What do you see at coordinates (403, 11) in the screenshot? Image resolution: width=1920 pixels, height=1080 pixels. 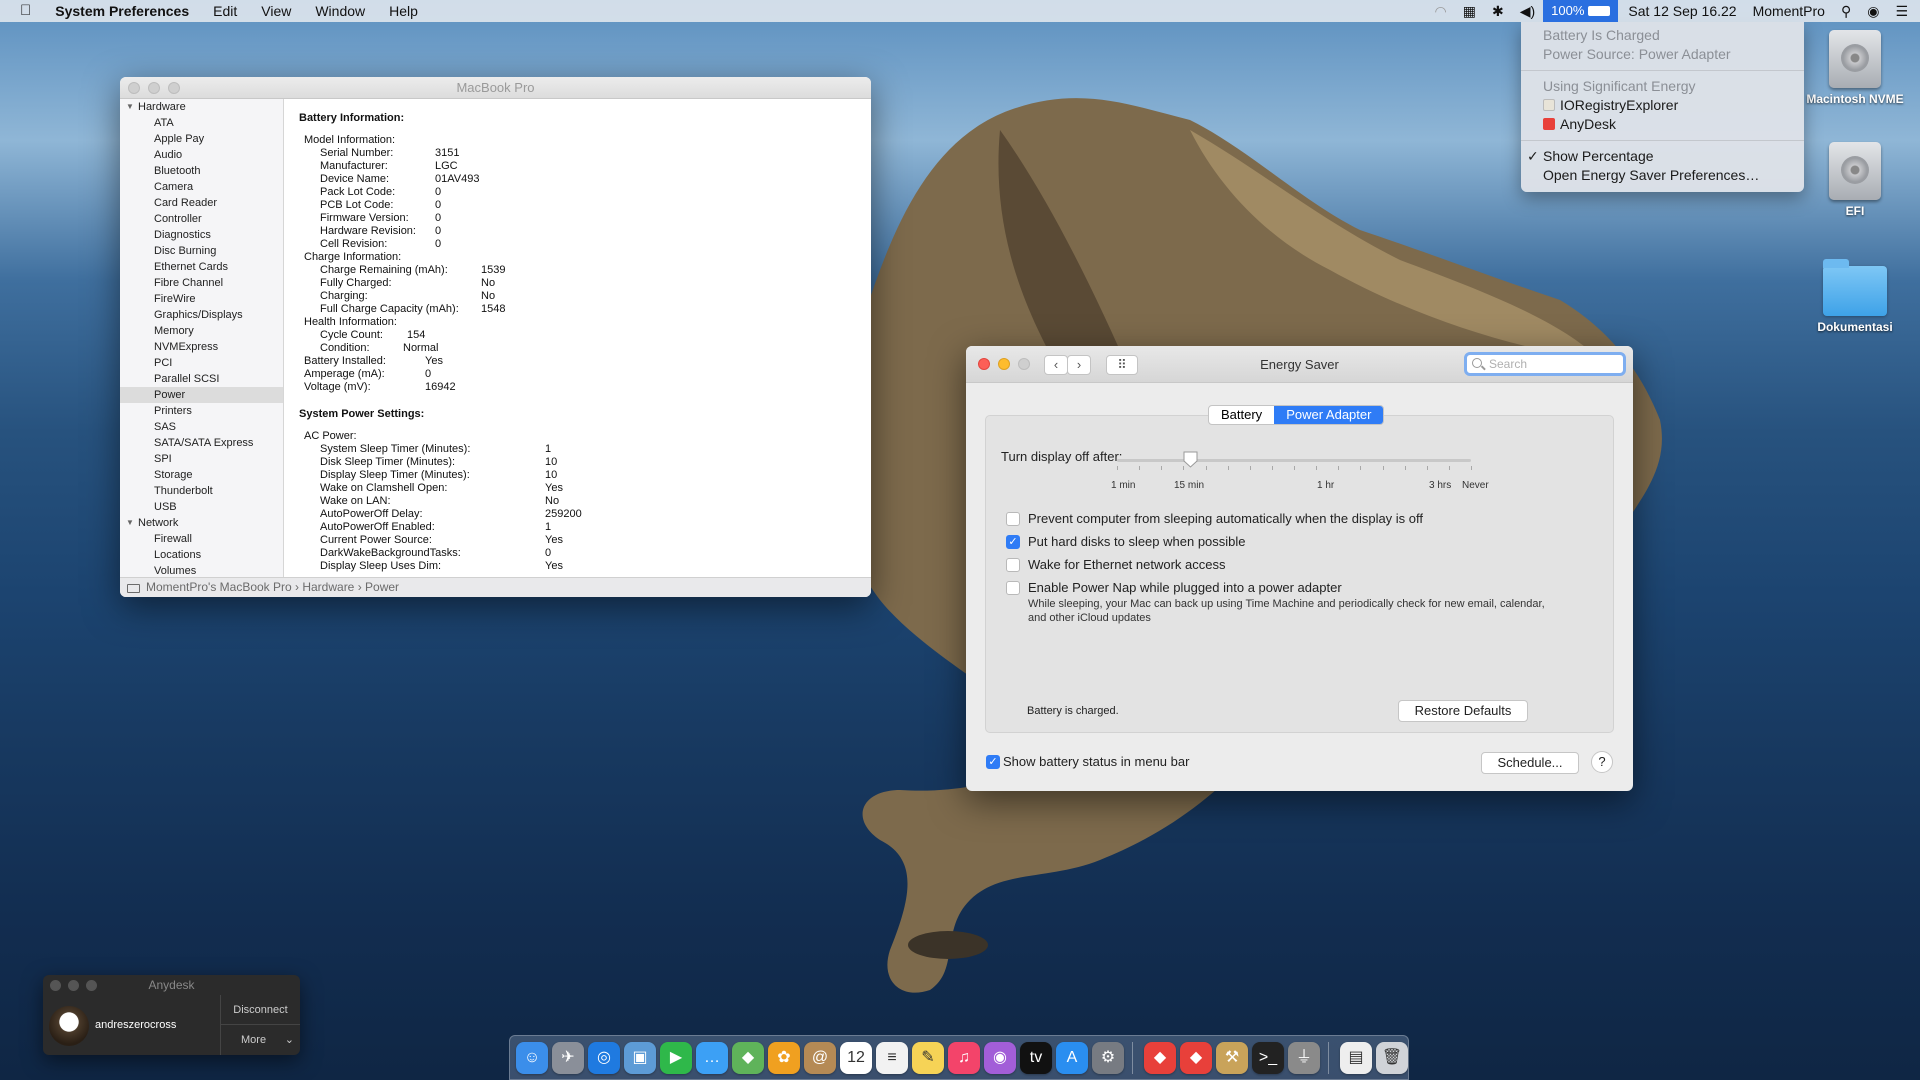 I see `menu-help: Help` at bounding box center [403, 11].